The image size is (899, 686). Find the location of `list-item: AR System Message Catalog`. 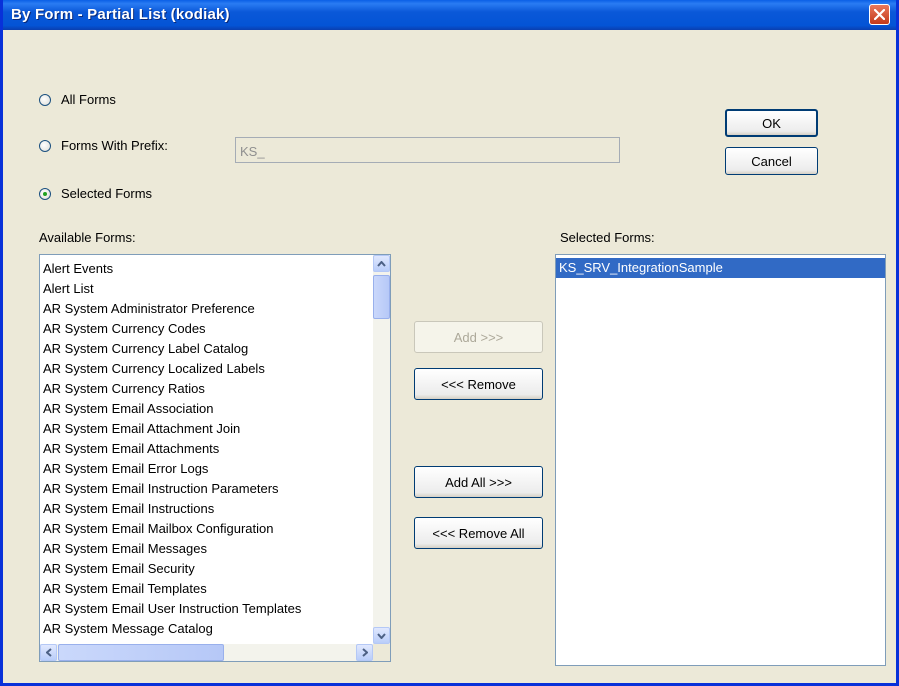

list-item: AR System Message Catalog is located at coordinates (215, 629).